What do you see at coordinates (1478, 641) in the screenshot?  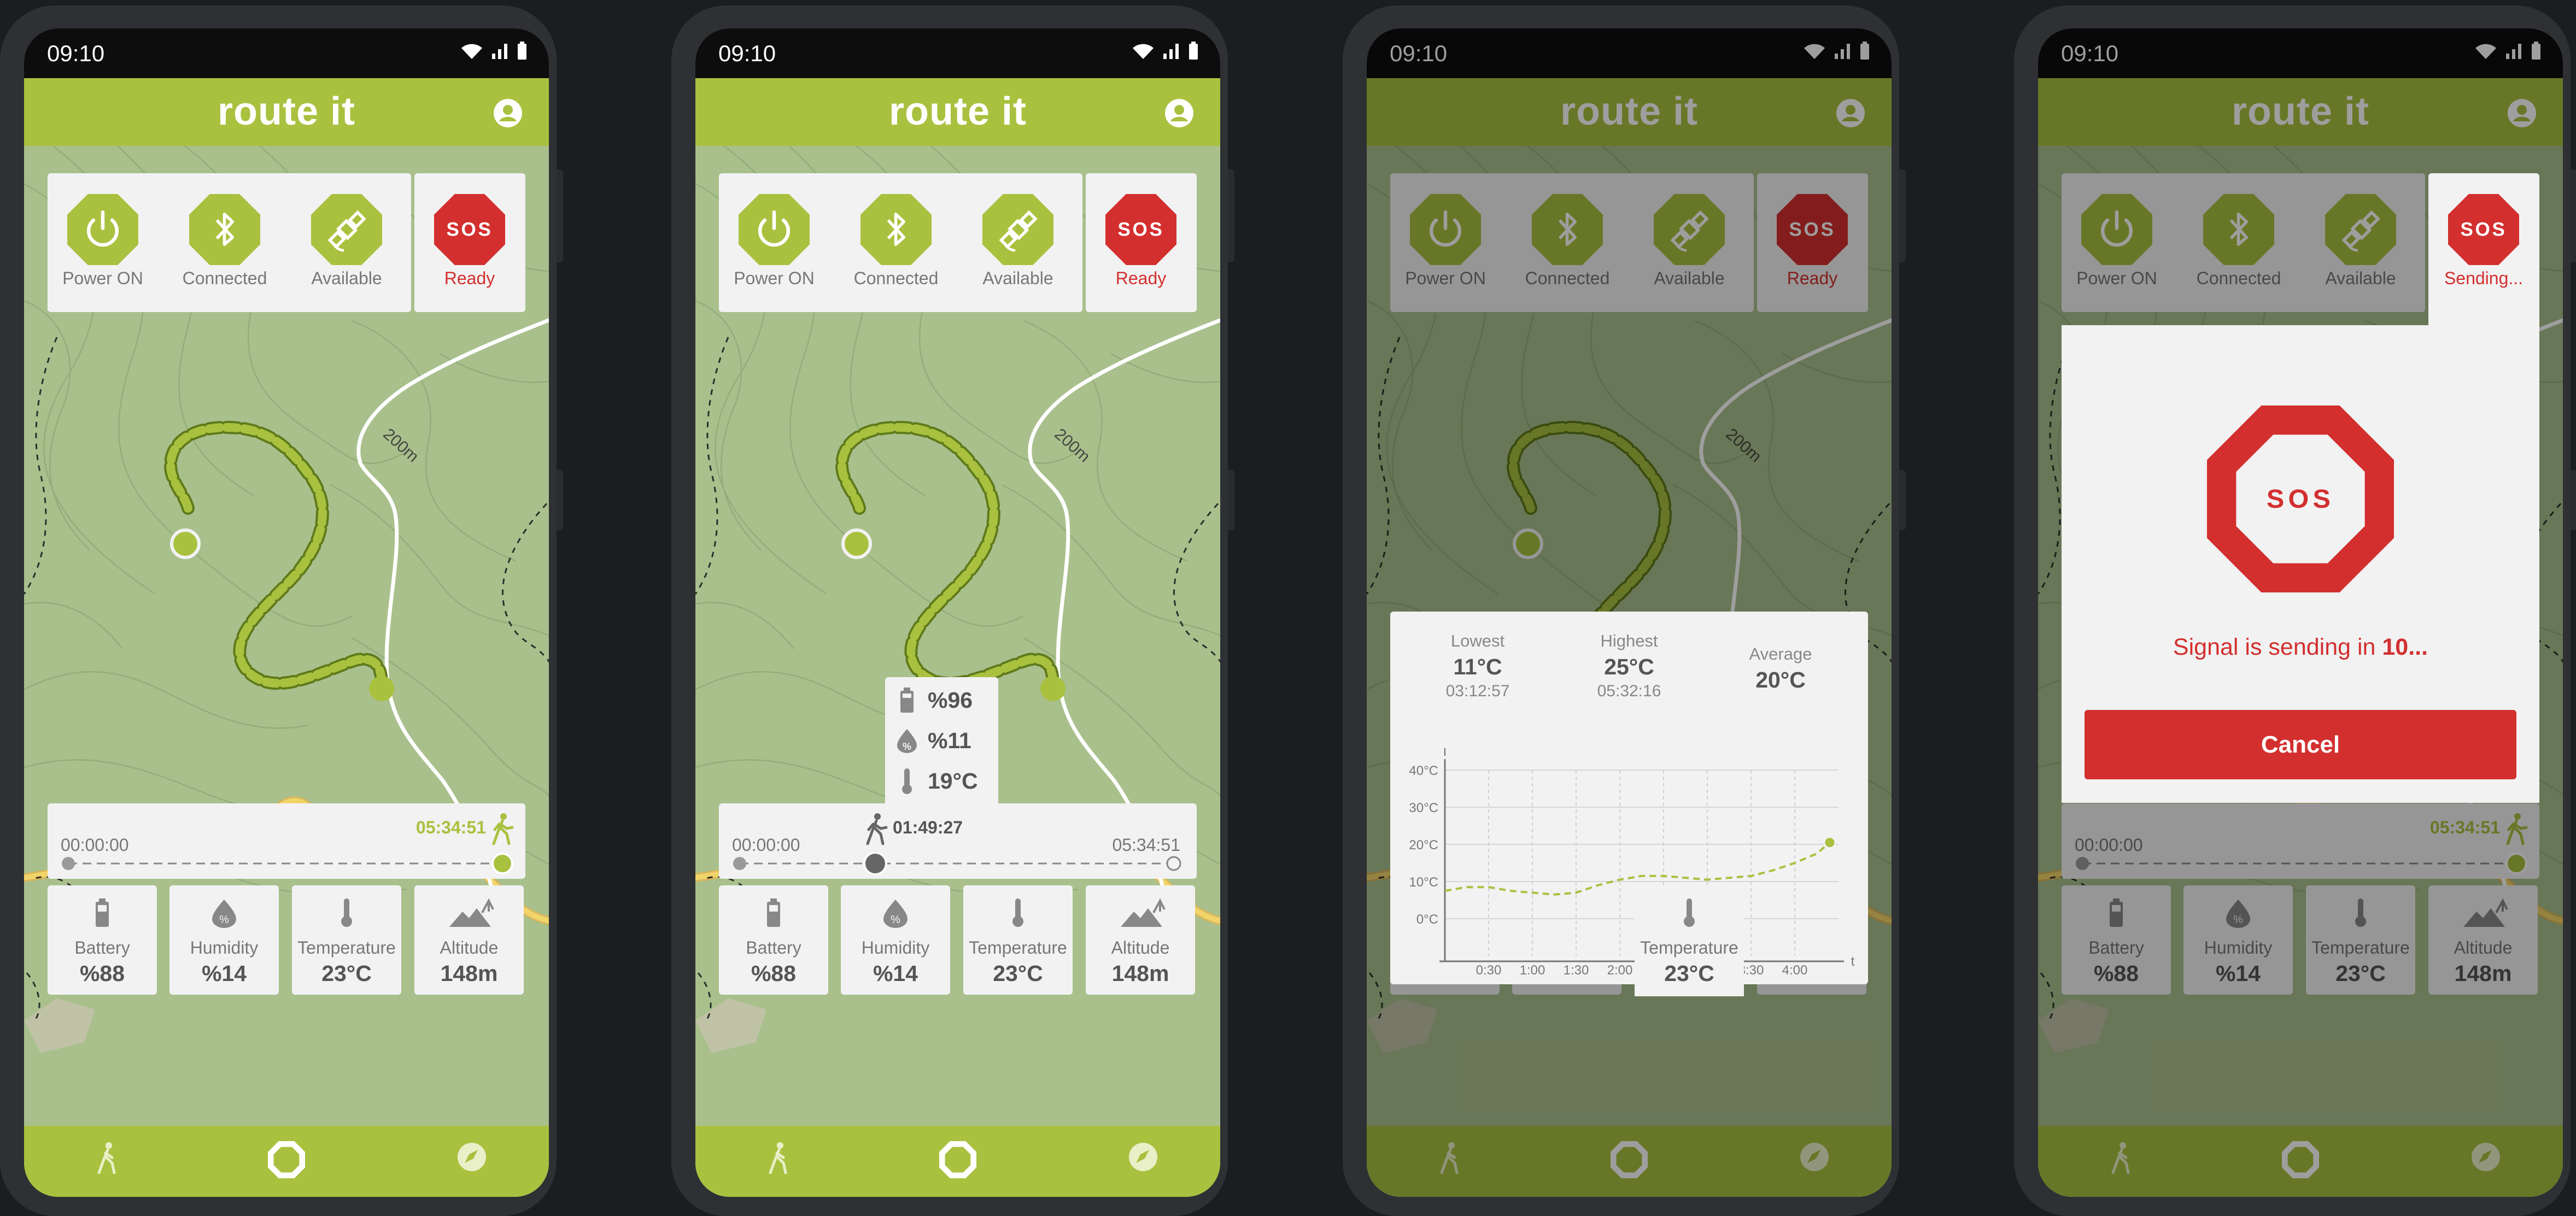 I see `summary-label: Lowest` at bounding box center [1478, 641].